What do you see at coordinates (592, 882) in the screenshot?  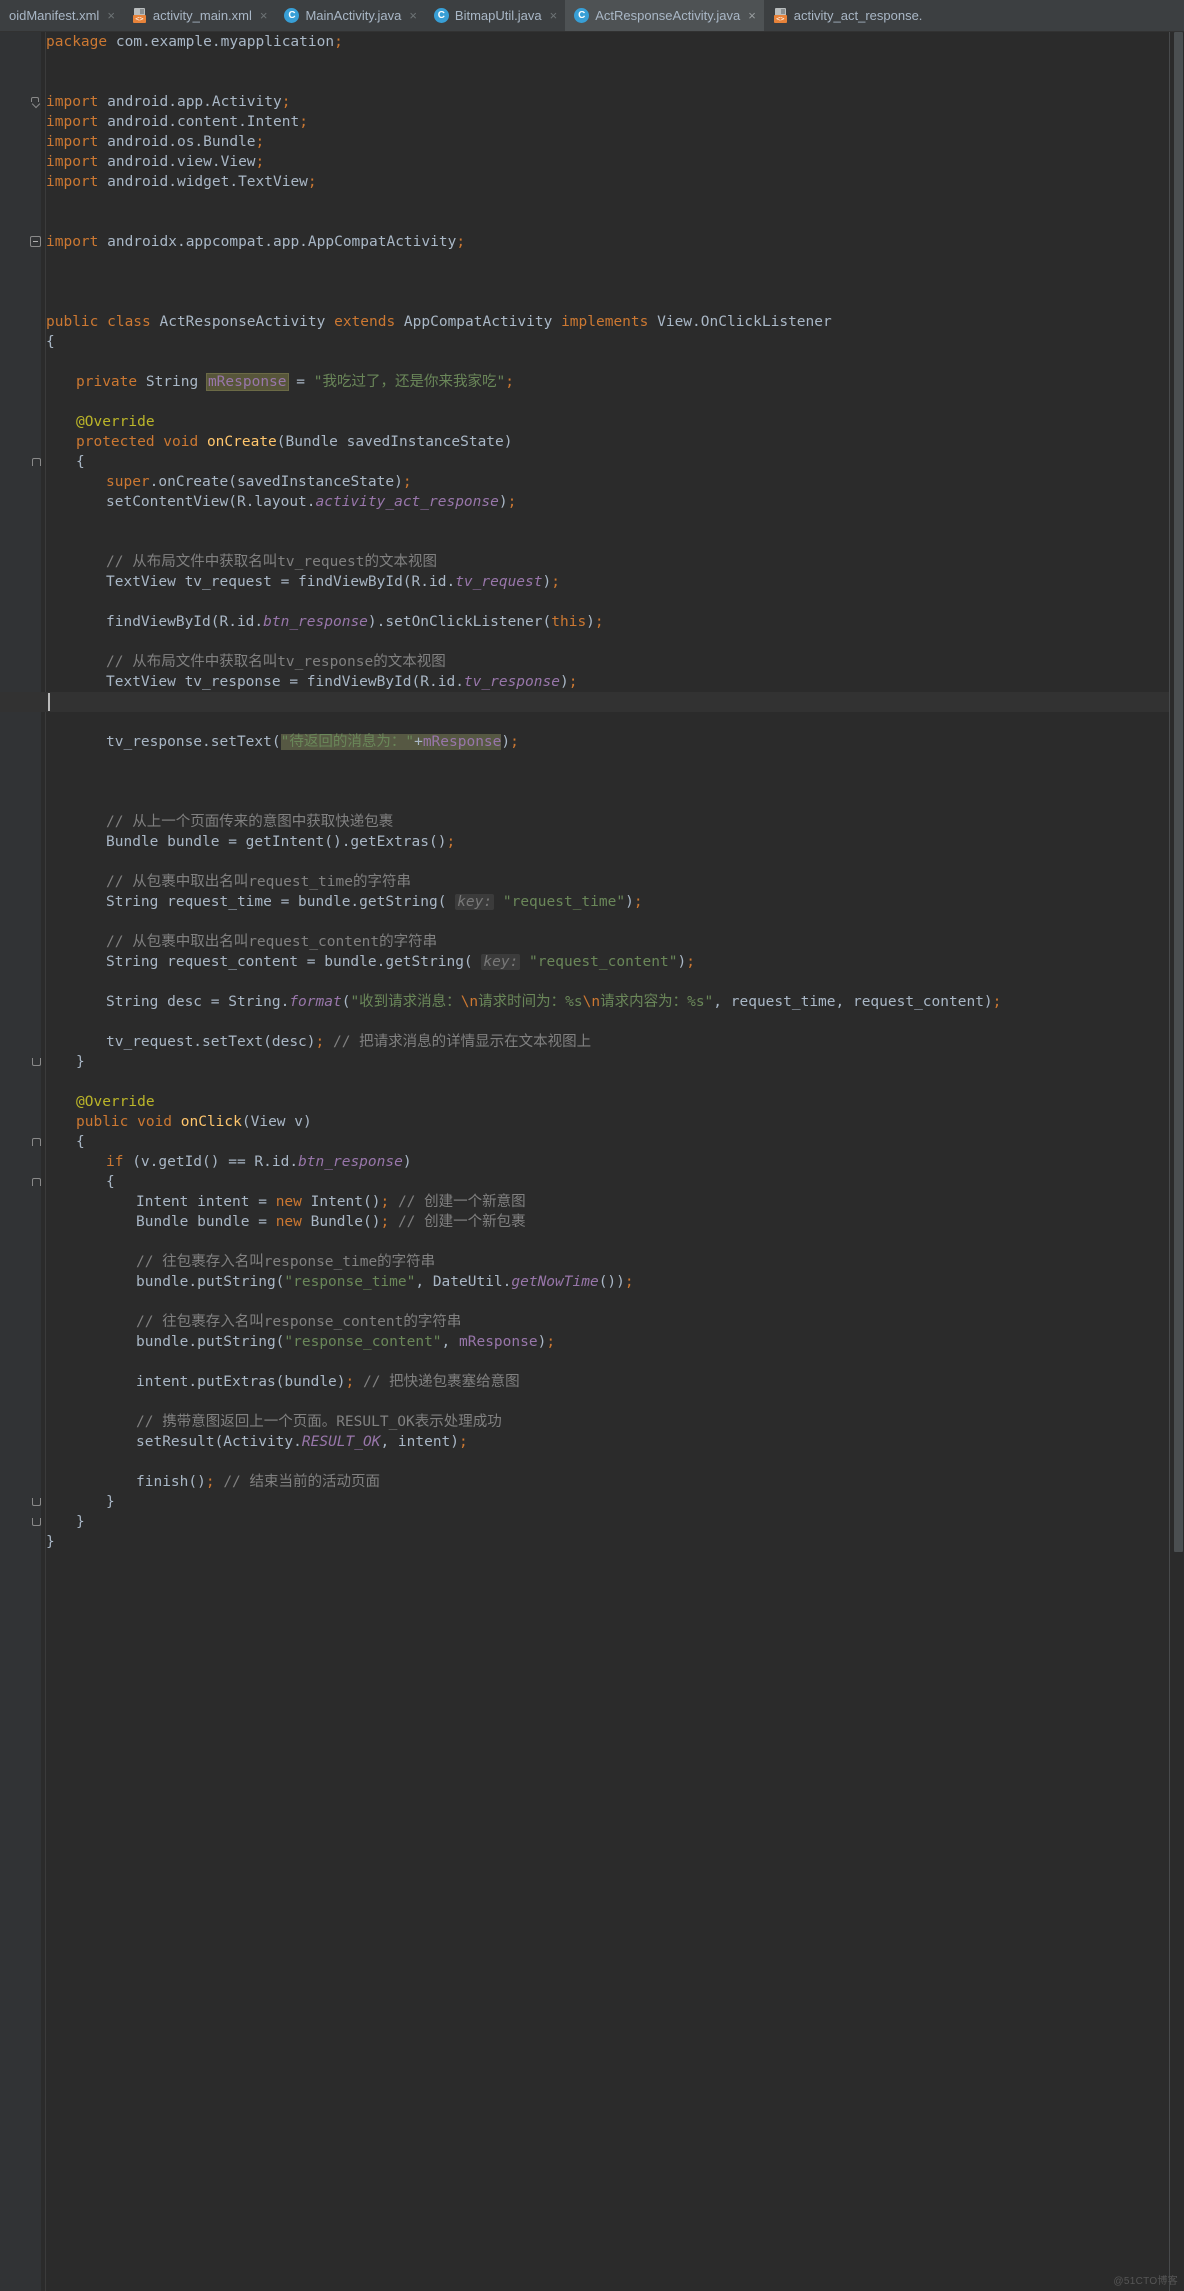 I see `code-line: // 从包裹中取出名叫request_time的字符串` at bounding box center [592, 882].